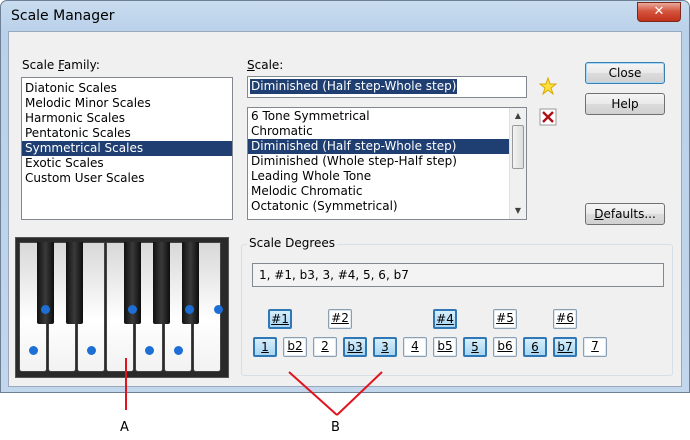 The width and height of the screenshot is (690, 440). What do you see at coordinates (335, 427) in the screenshot?
I see `callout-b: B` at bounding box center [335, 427].